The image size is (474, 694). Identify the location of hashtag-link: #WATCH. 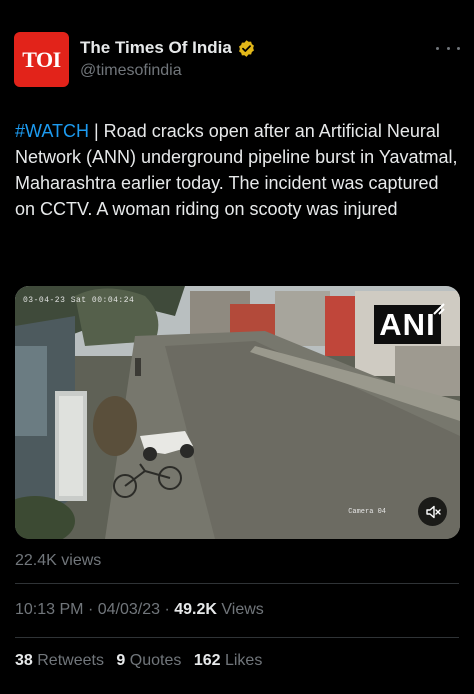
(52, 131).